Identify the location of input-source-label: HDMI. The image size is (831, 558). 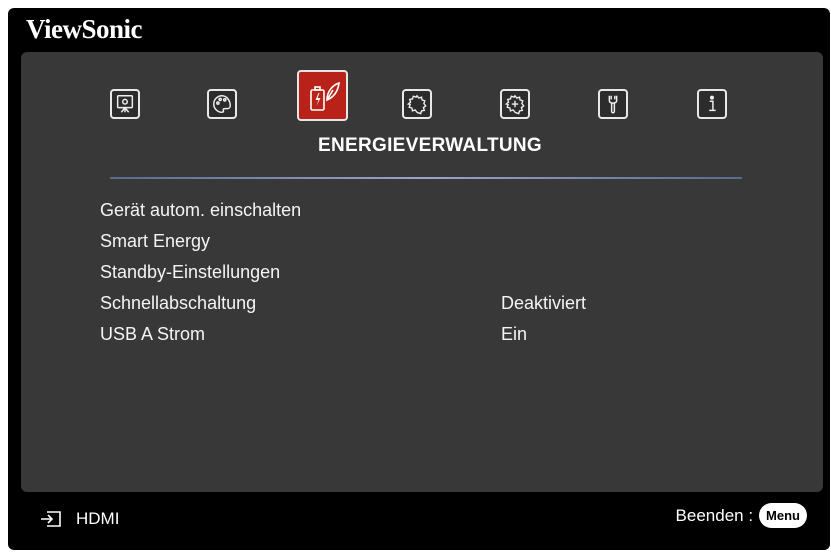
(98, 518).